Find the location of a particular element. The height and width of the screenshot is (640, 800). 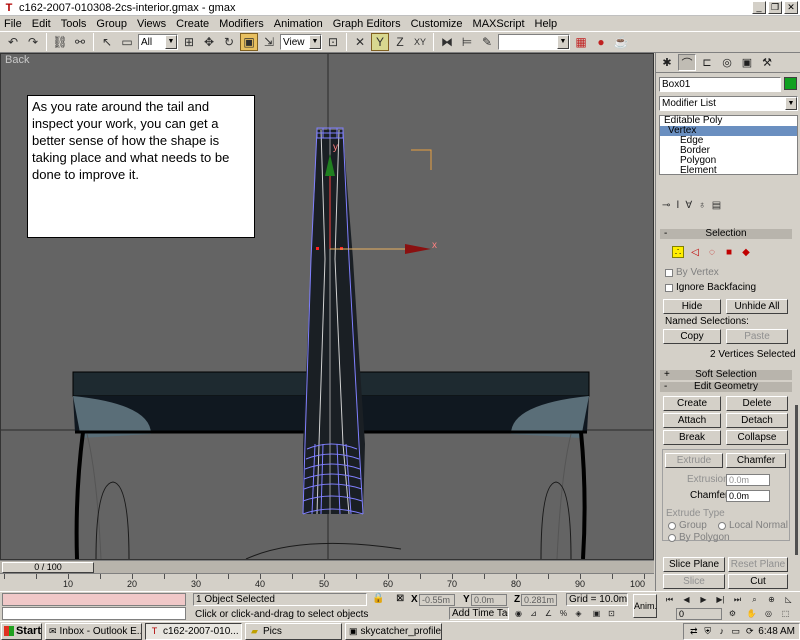

previous-frame-icon: ◀ is located at coordinates (686, 600).